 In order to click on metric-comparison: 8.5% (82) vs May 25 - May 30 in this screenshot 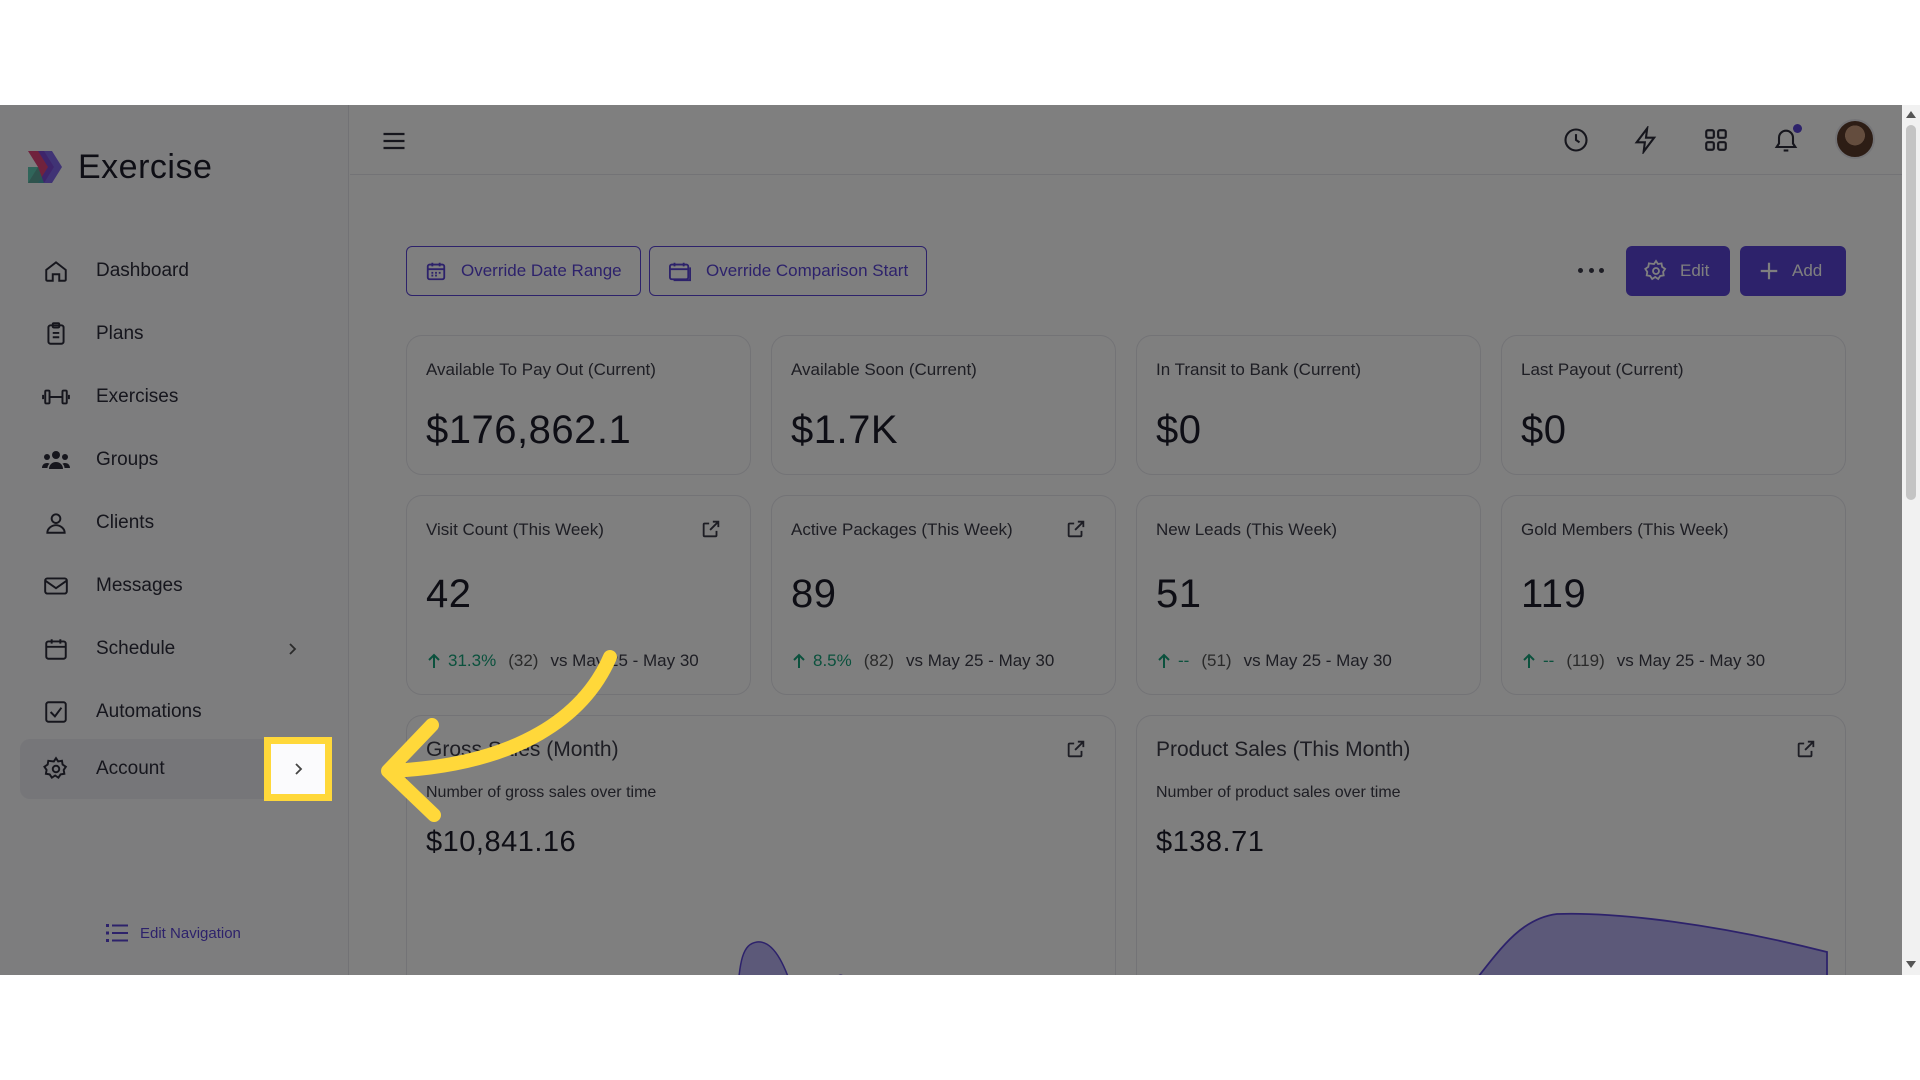, I will do `click(922, 661)`.